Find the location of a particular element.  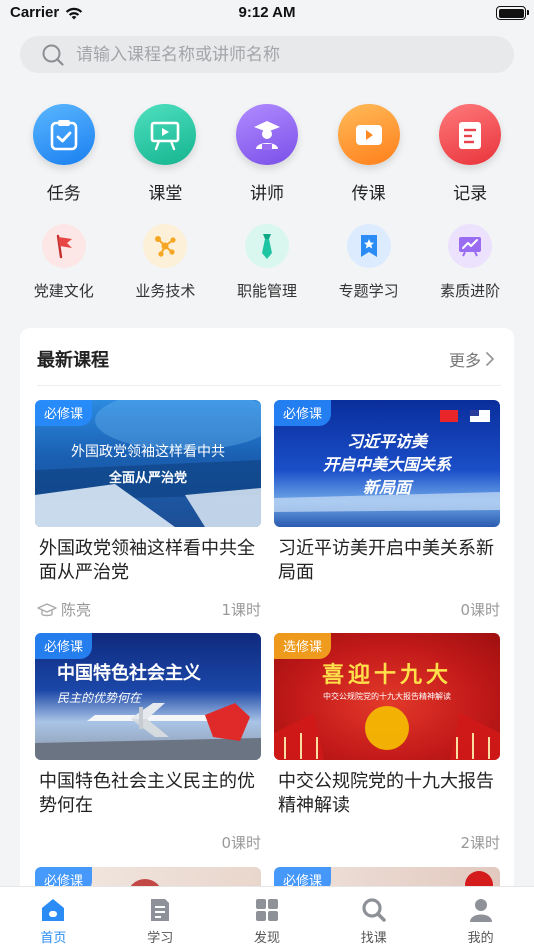

discover-grid-icon is located at coordinates (266, 910).